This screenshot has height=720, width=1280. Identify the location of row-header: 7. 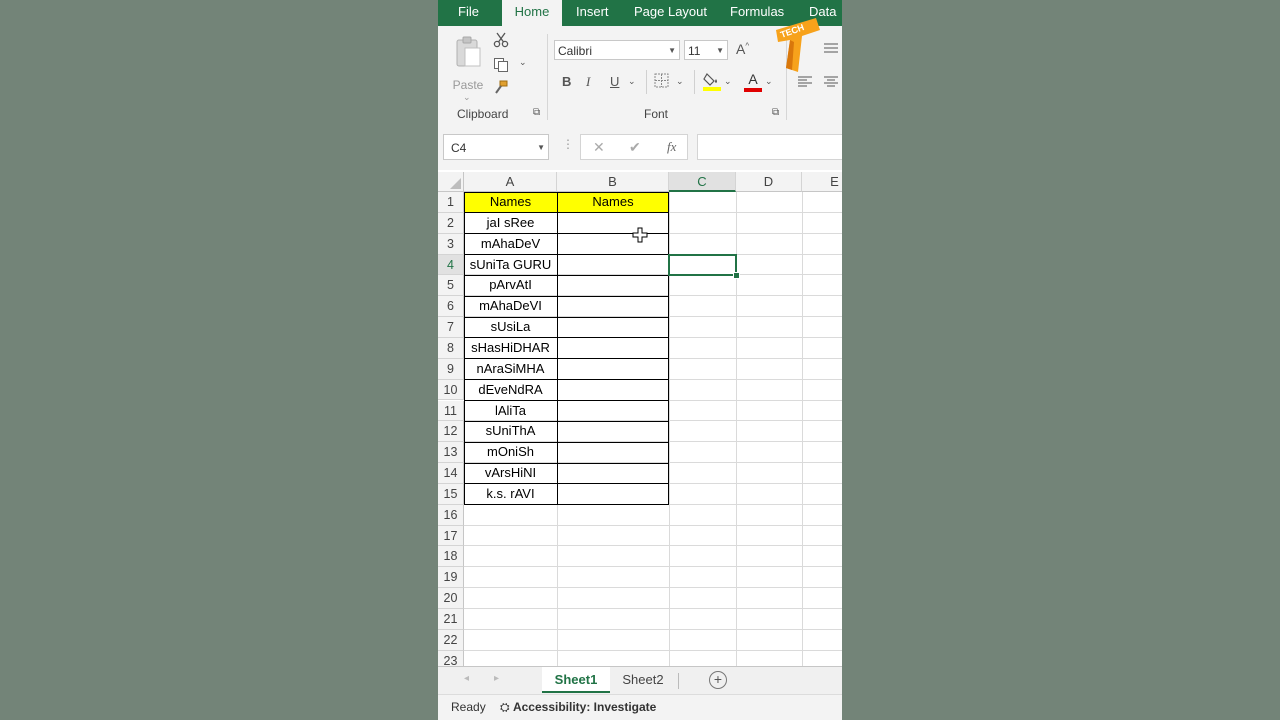
(451, 327).